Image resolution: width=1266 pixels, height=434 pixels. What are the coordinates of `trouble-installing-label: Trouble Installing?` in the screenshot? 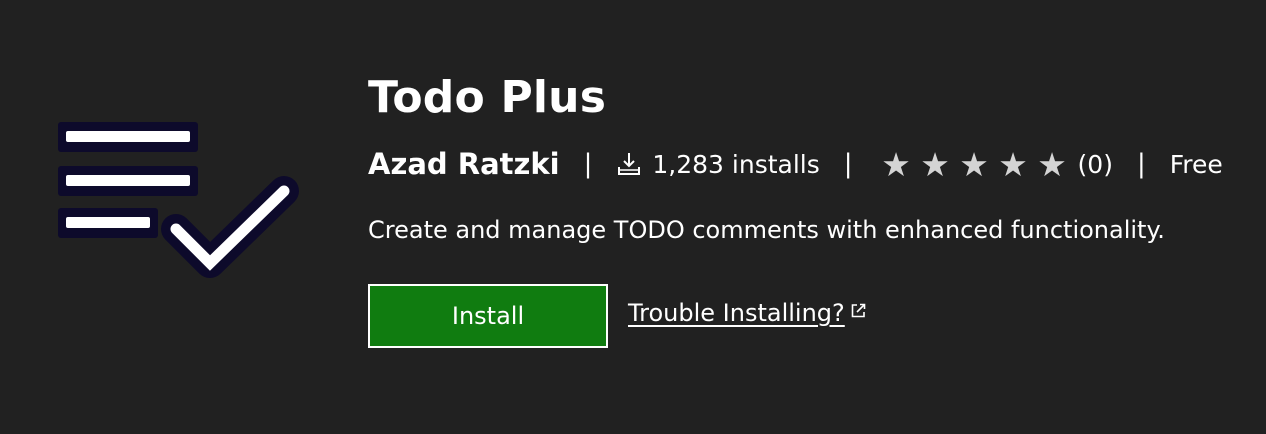 It's located at (736, 313).